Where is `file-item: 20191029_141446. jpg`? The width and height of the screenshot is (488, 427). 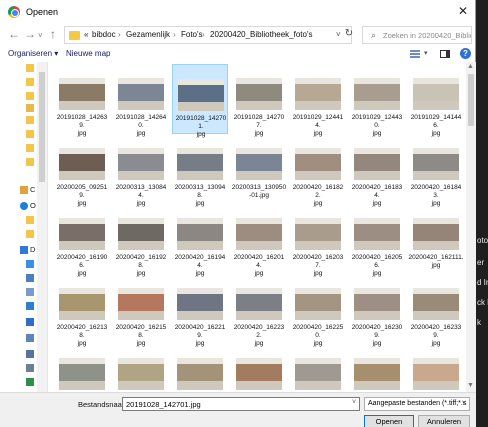 file-item: 20191029_141446. jpg is located at coordinates (436, 100).